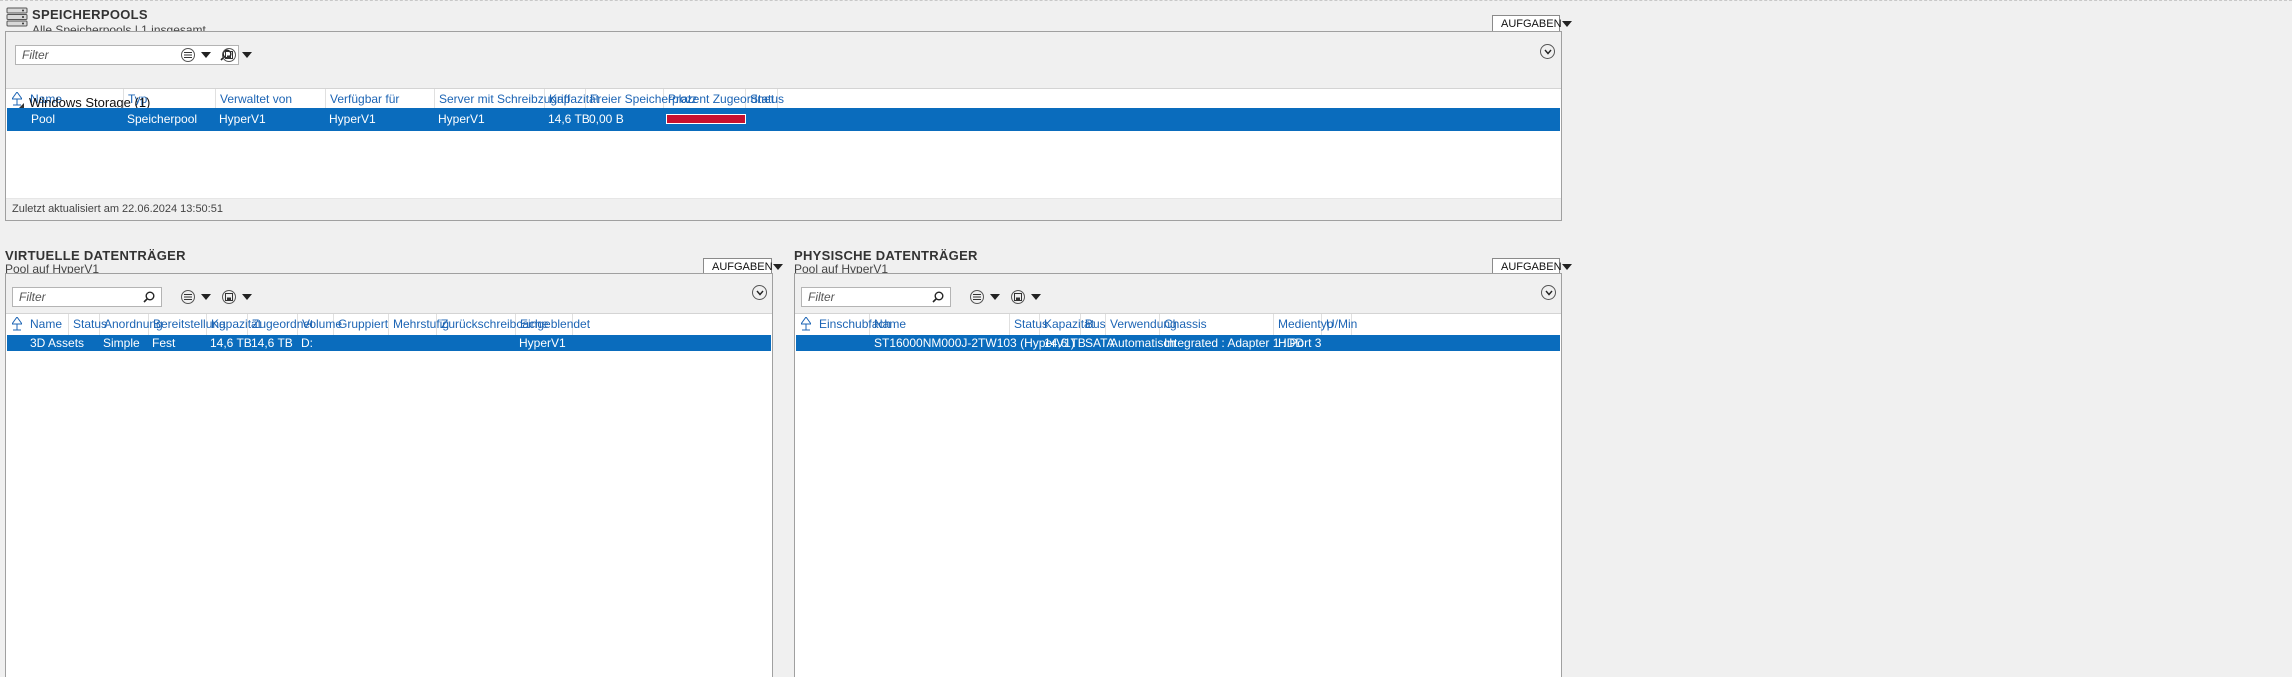 The width and height of the screenshot is (2292, 677). Describe the element at coordinates (320, 324) in the screenshot. I see `col-volume: Volume` at that location.